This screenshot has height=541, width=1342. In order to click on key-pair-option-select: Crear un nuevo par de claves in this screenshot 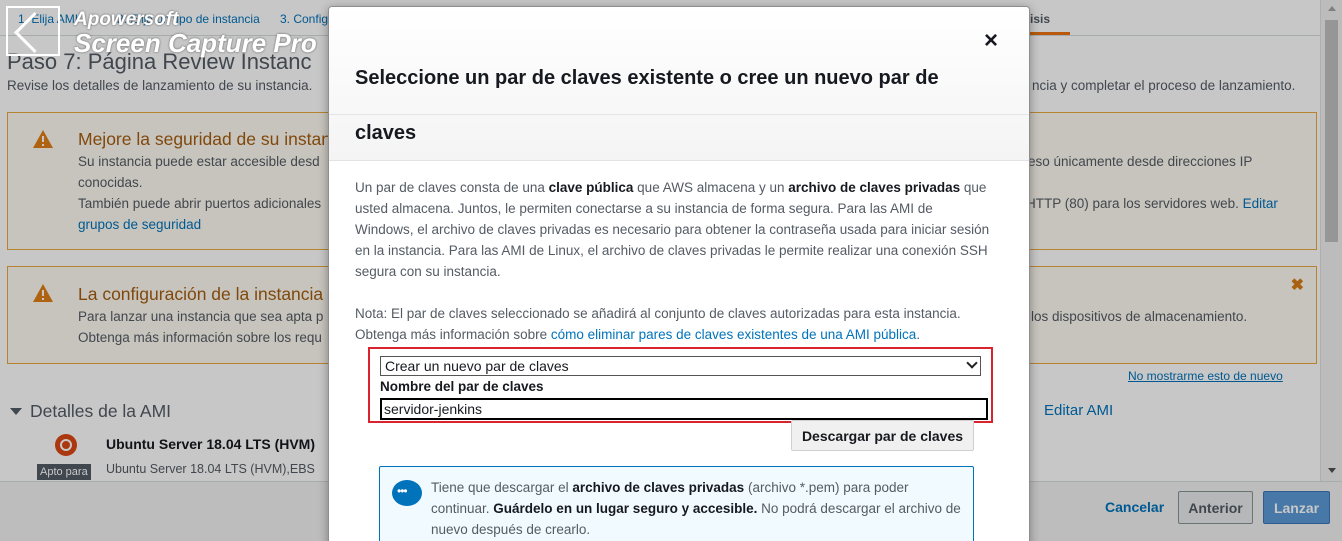, I will do `click(680, 366)`.